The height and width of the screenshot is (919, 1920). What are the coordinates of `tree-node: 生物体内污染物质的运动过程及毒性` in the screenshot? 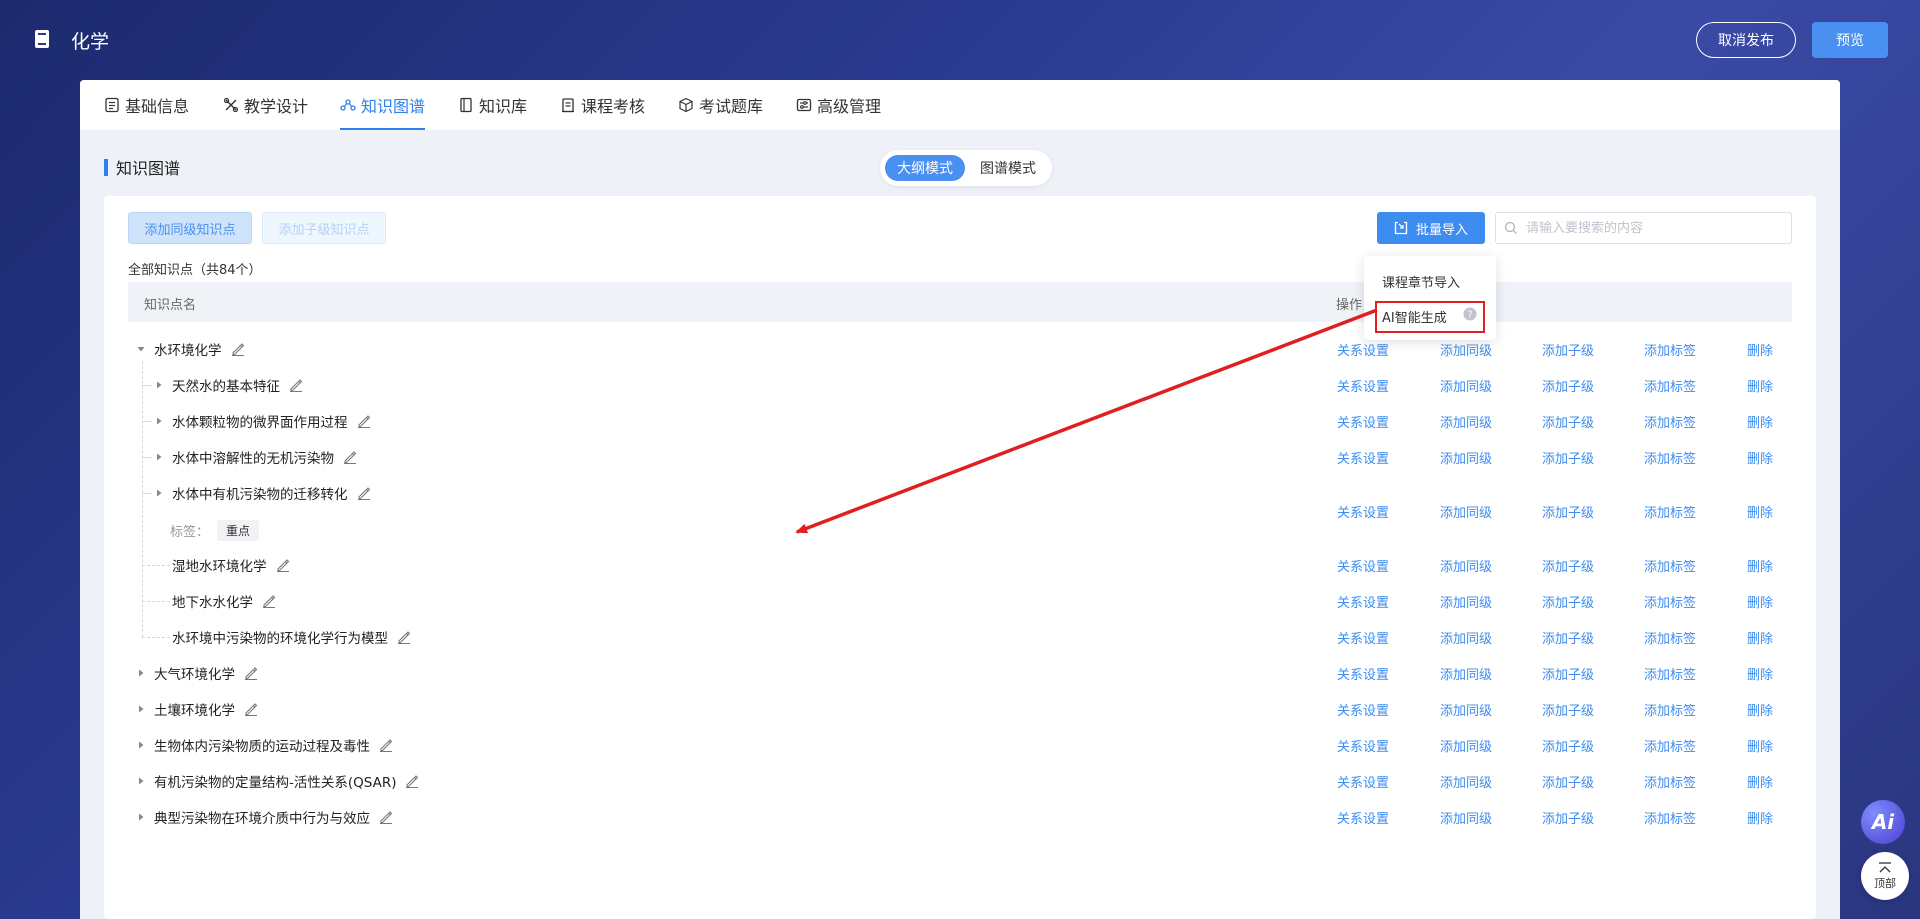 It's located at (264, 745).